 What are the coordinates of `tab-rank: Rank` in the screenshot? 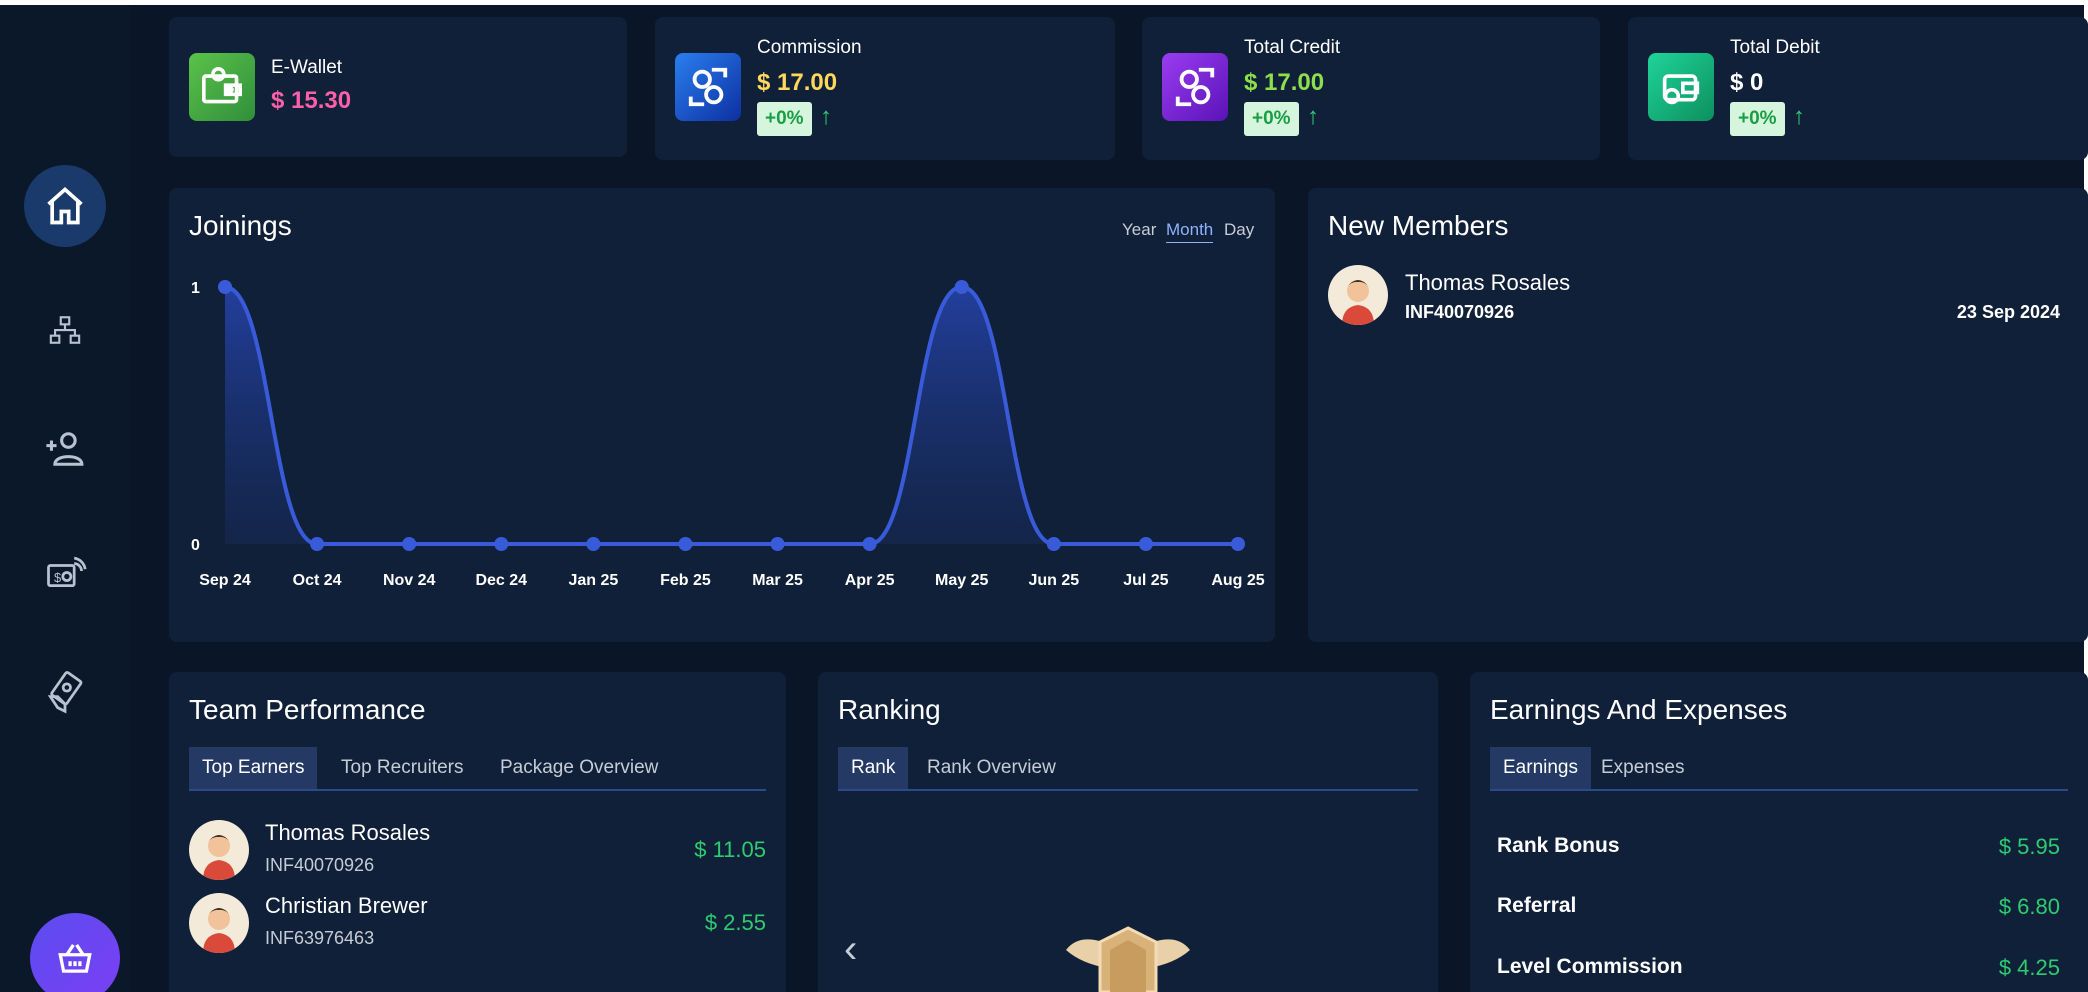 It's located at (873, 768).